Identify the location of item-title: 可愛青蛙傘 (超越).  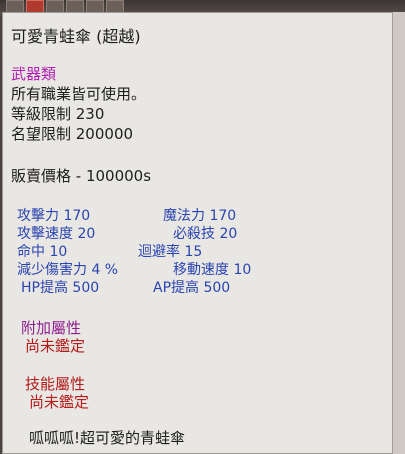
(76, 36).